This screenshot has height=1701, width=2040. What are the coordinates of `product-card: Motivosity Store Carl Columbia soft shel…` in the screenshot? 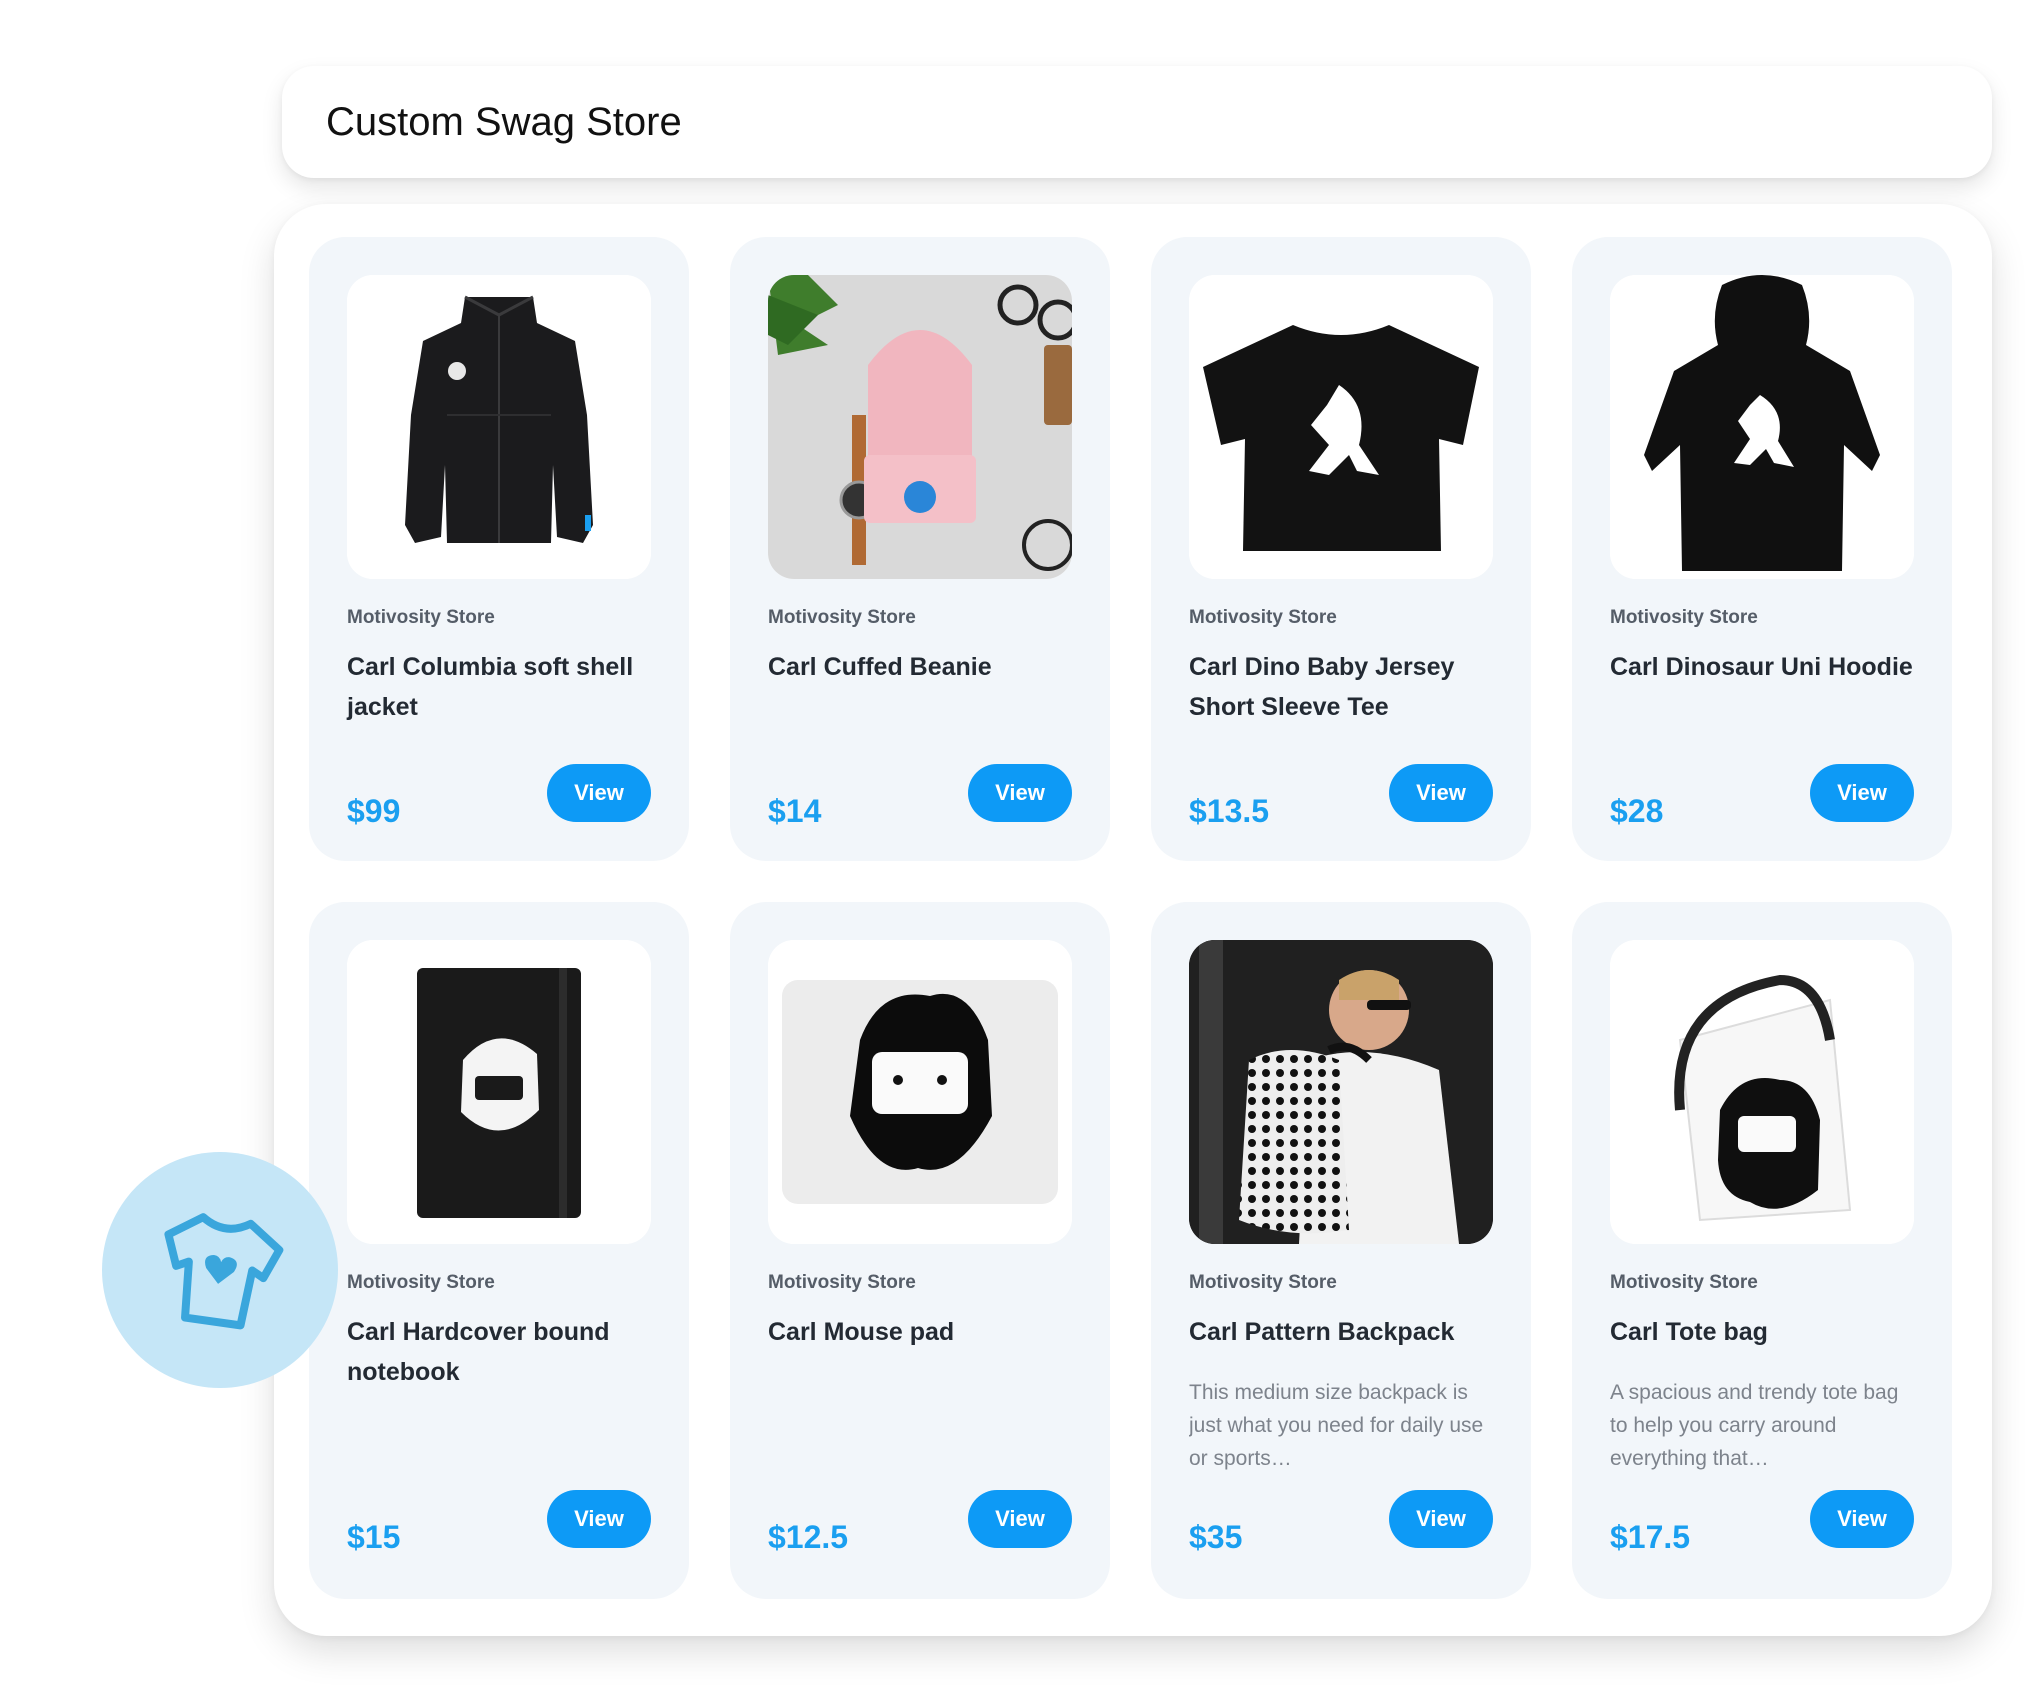 It's located at (499, 549).